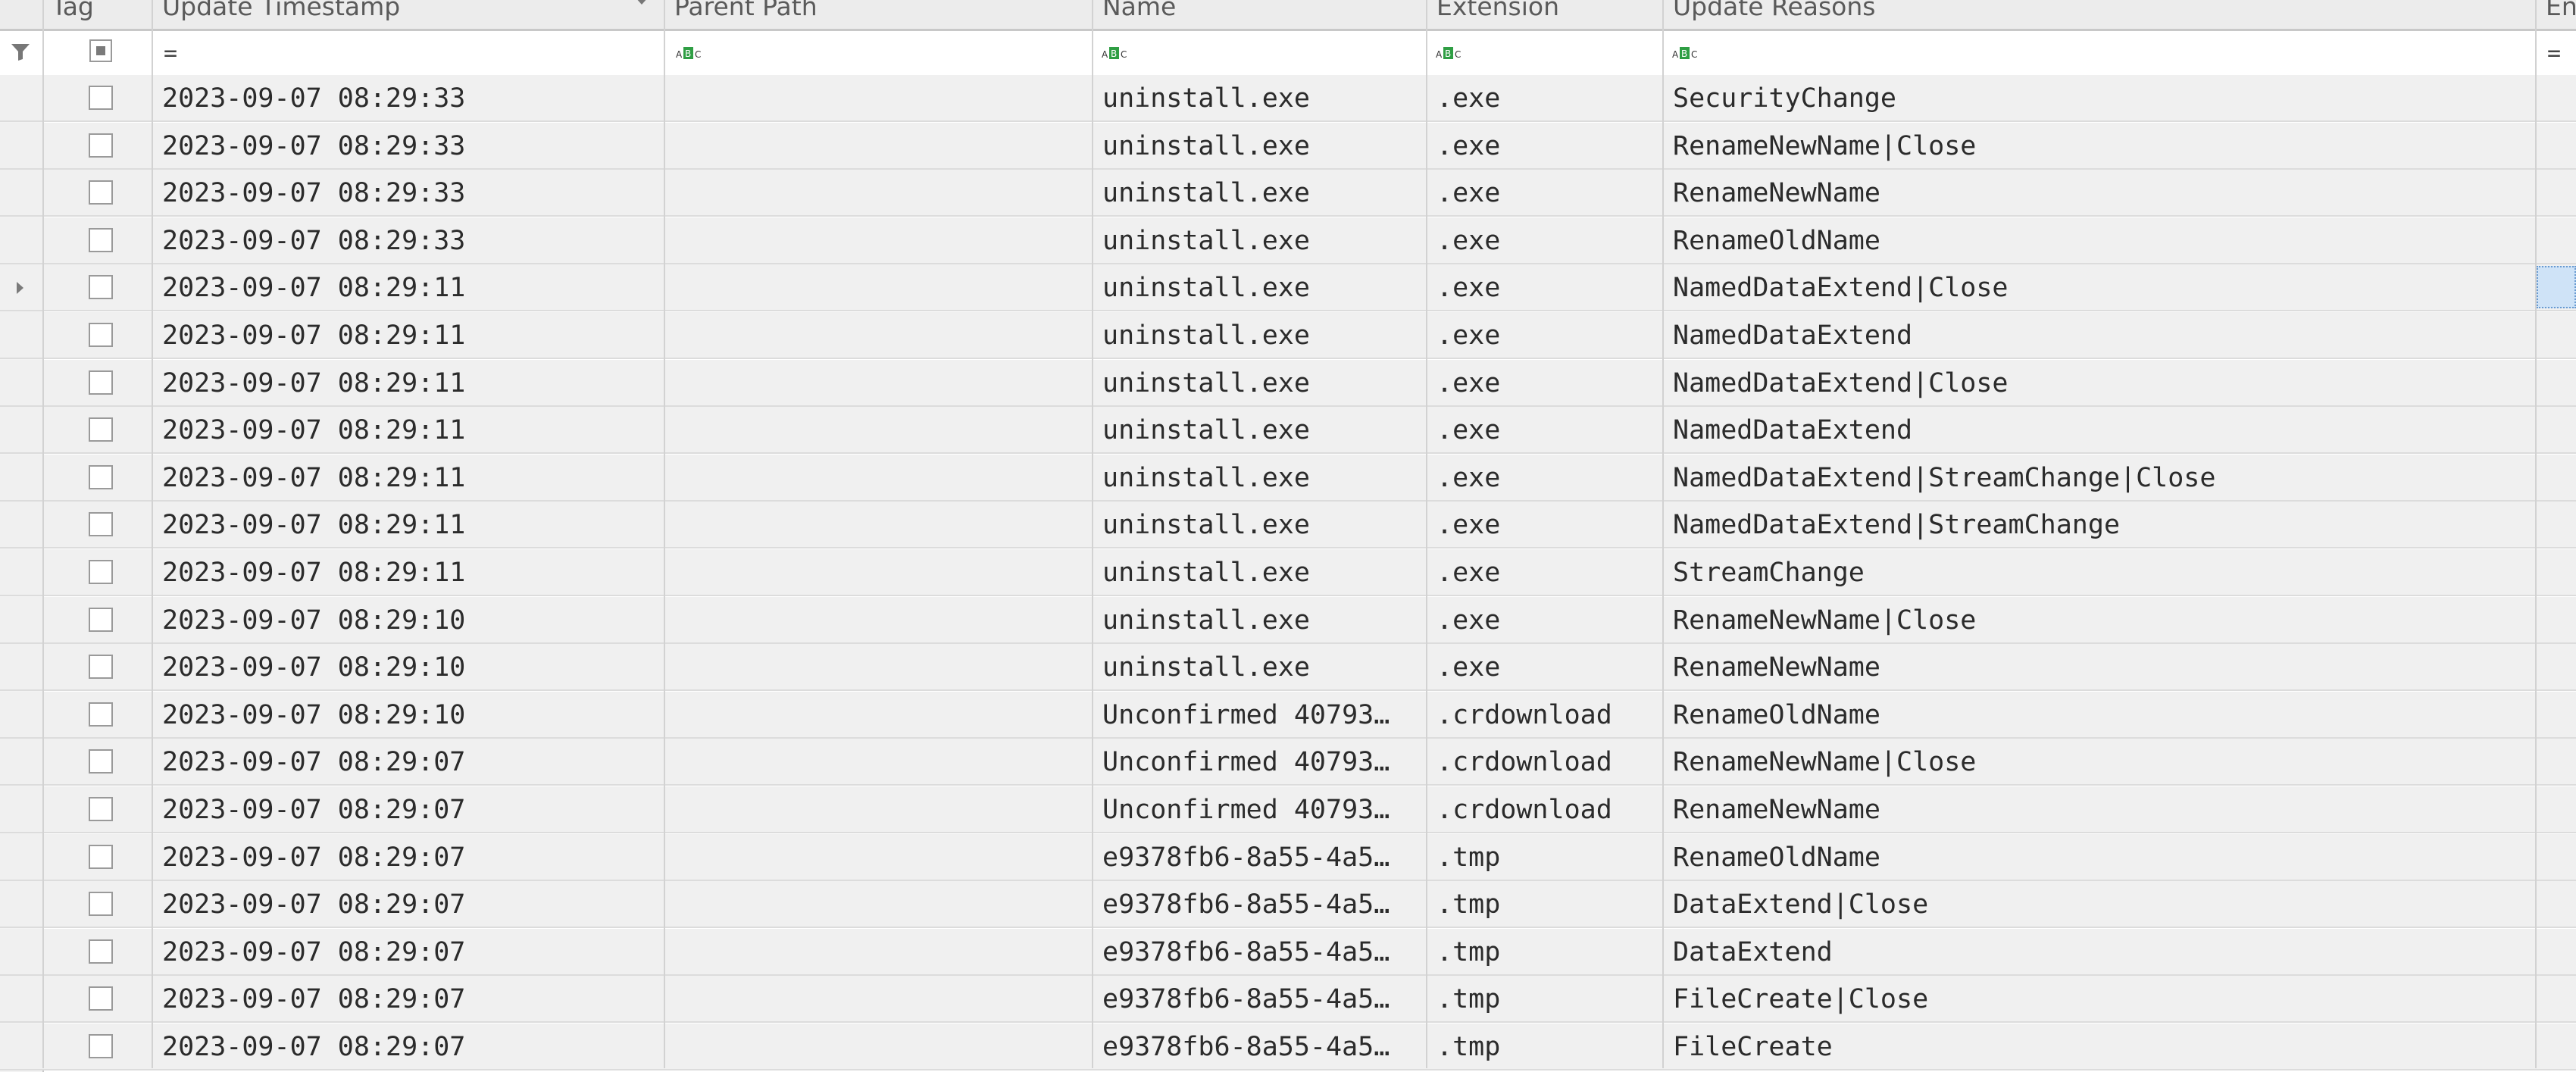  I want to click on update-reasons-cell: FileCreate|Close, so click(2099, 998).